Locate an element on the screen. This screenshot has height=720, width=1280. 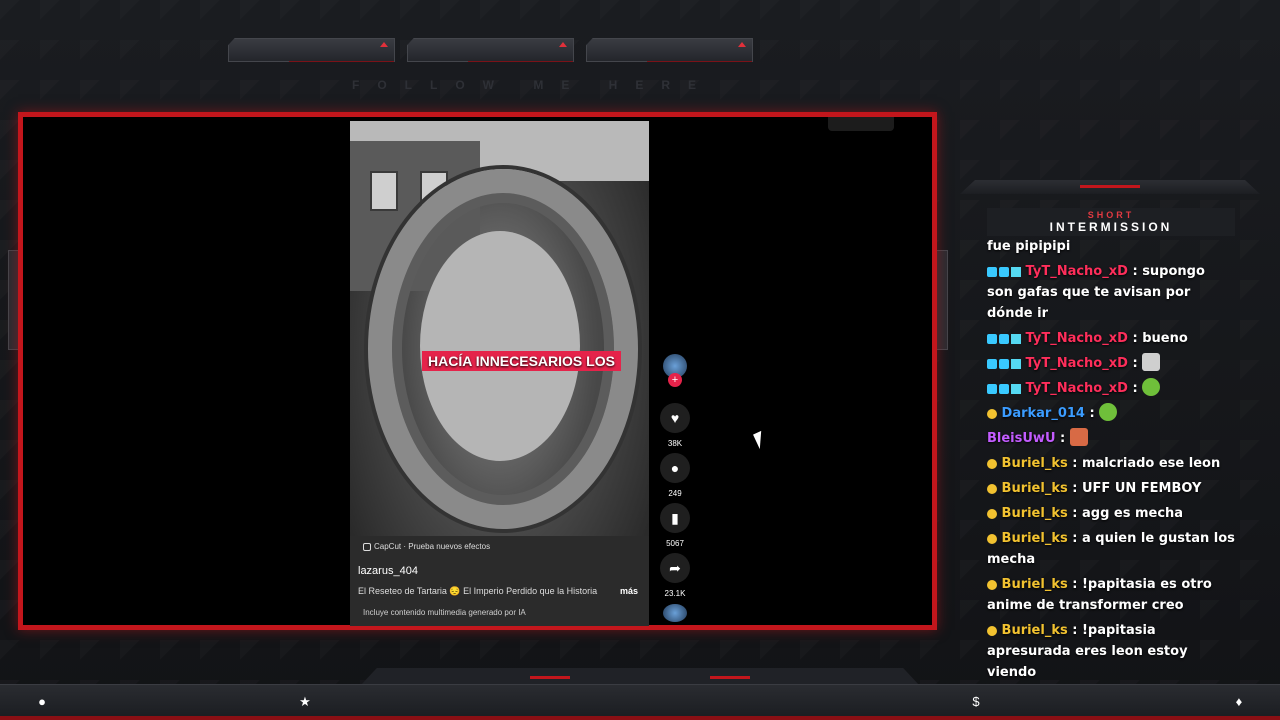
like-count: 38K is located at coordinates (675, 443).